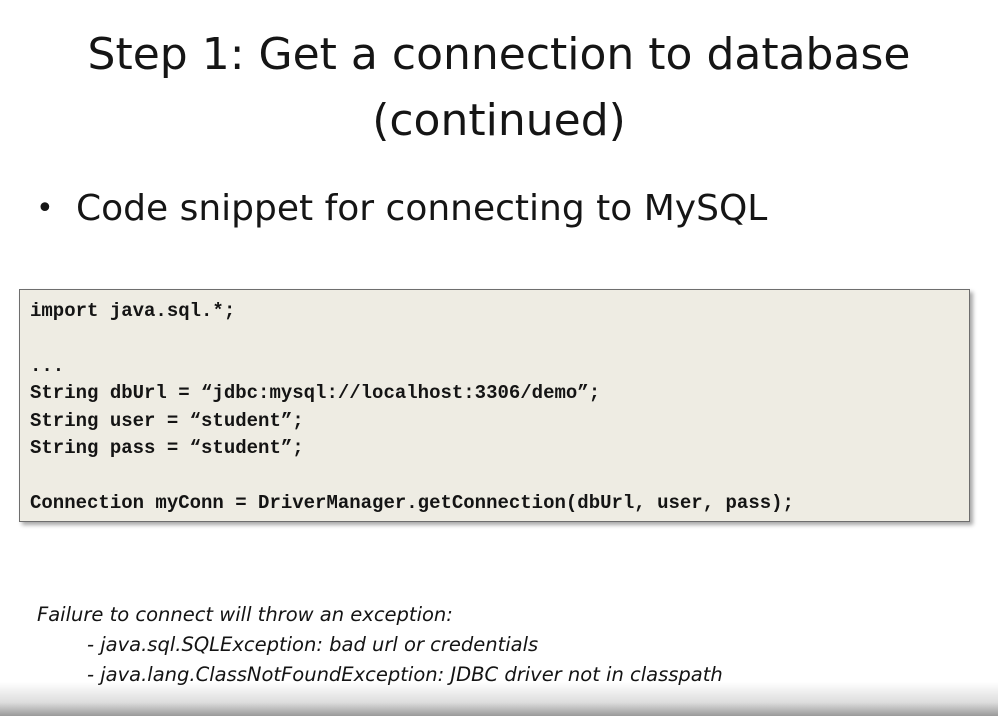  I want to click on code-line: import java.sql.*;, so click(133, 311).